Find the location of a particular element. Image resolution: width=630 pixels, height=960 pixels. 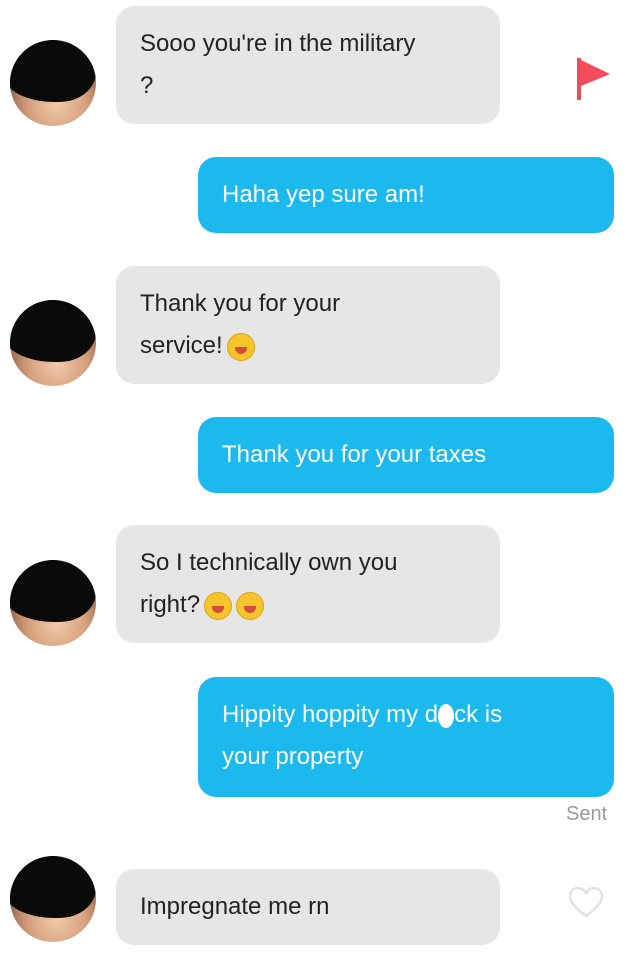

message-text: Hippity hoppity my d is located at coordinates (330, 714).